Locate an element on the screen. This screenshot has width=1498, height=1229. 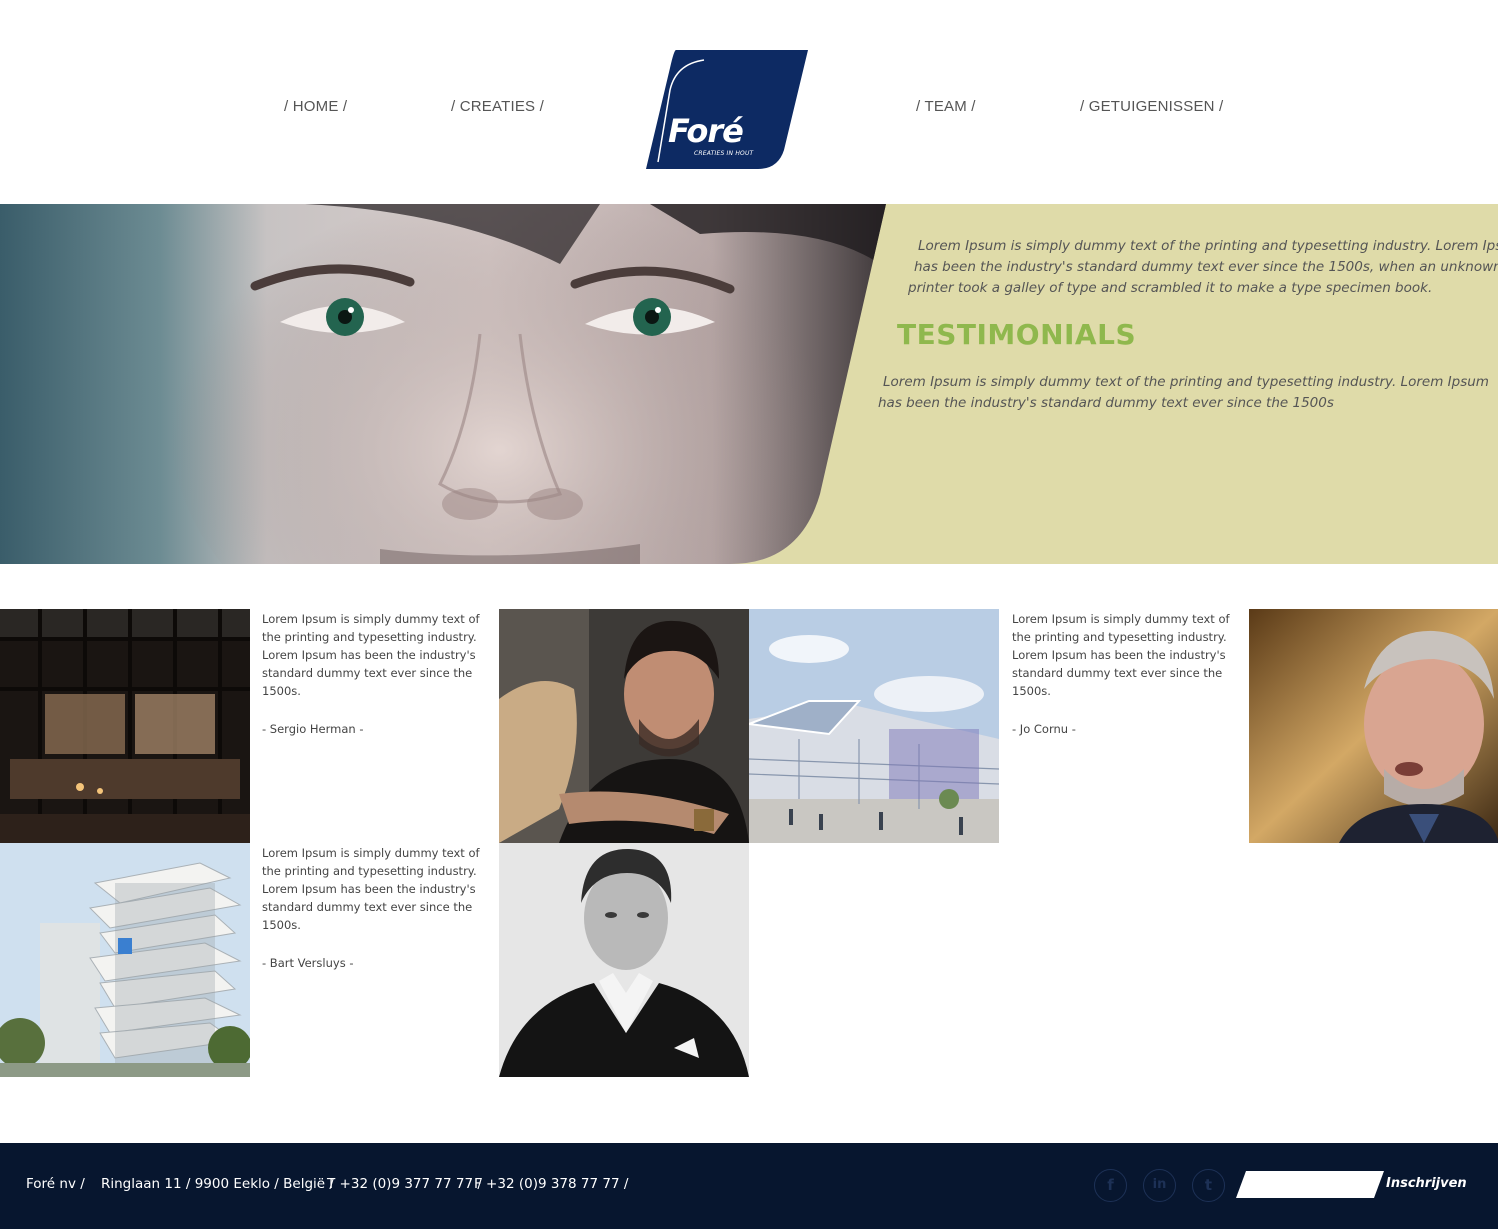
testimonial-author: - Jo Cornu - is located at coordinates (1044, 729).